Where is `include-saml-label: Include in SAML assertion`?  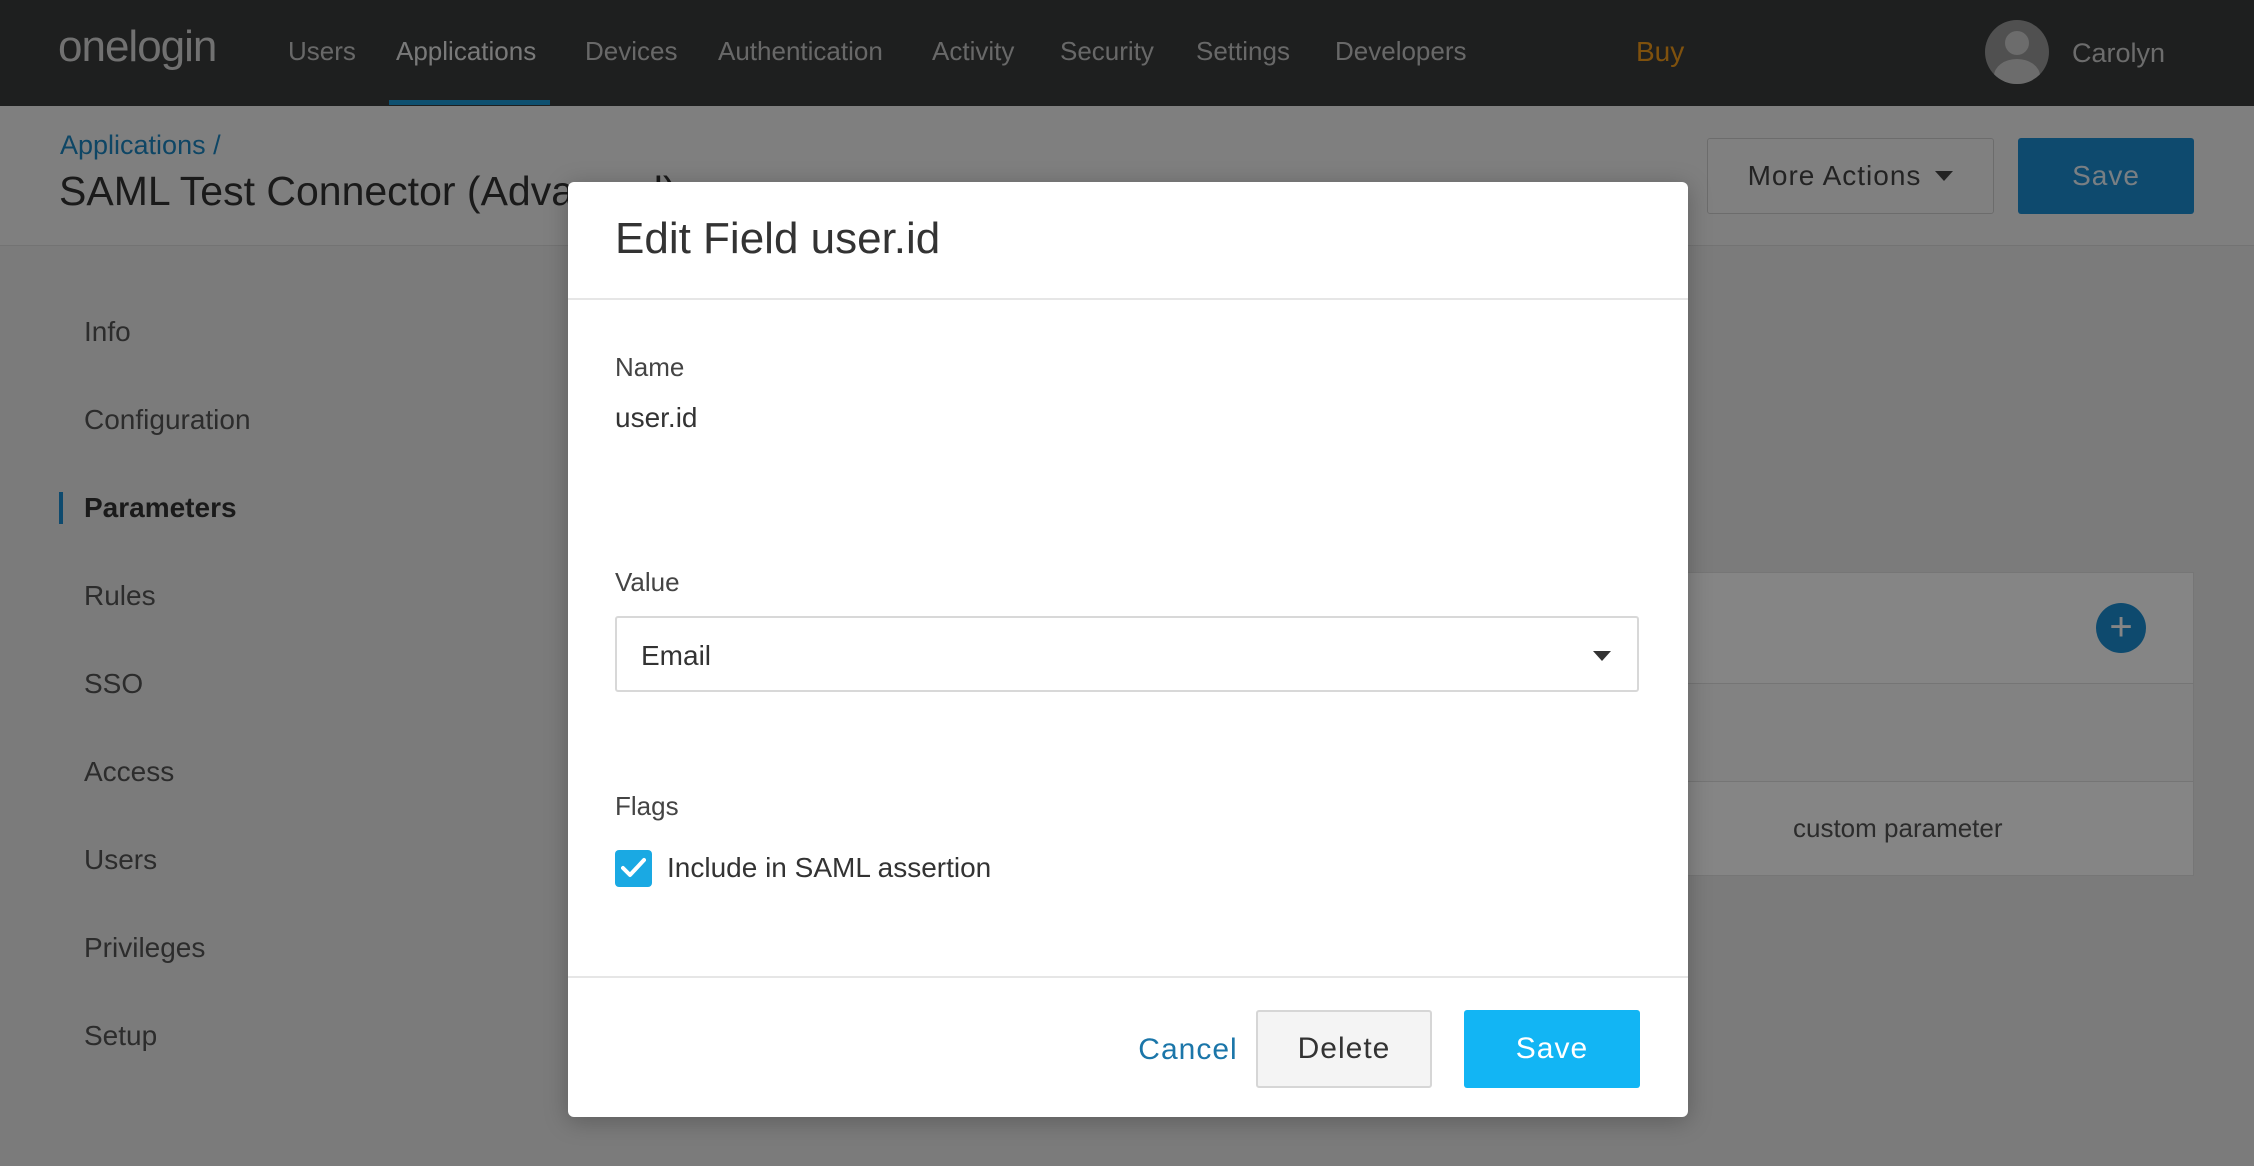 include-saml-label: Include in SAML assertion is located at coordinates (829, 868).